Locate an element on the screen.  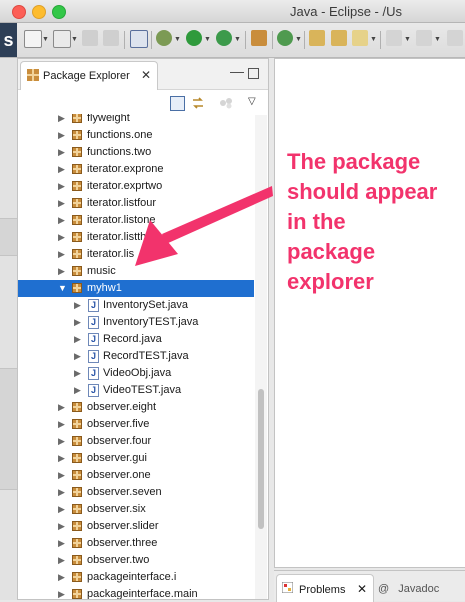
focus-icon is located at coordinates (225, 102).